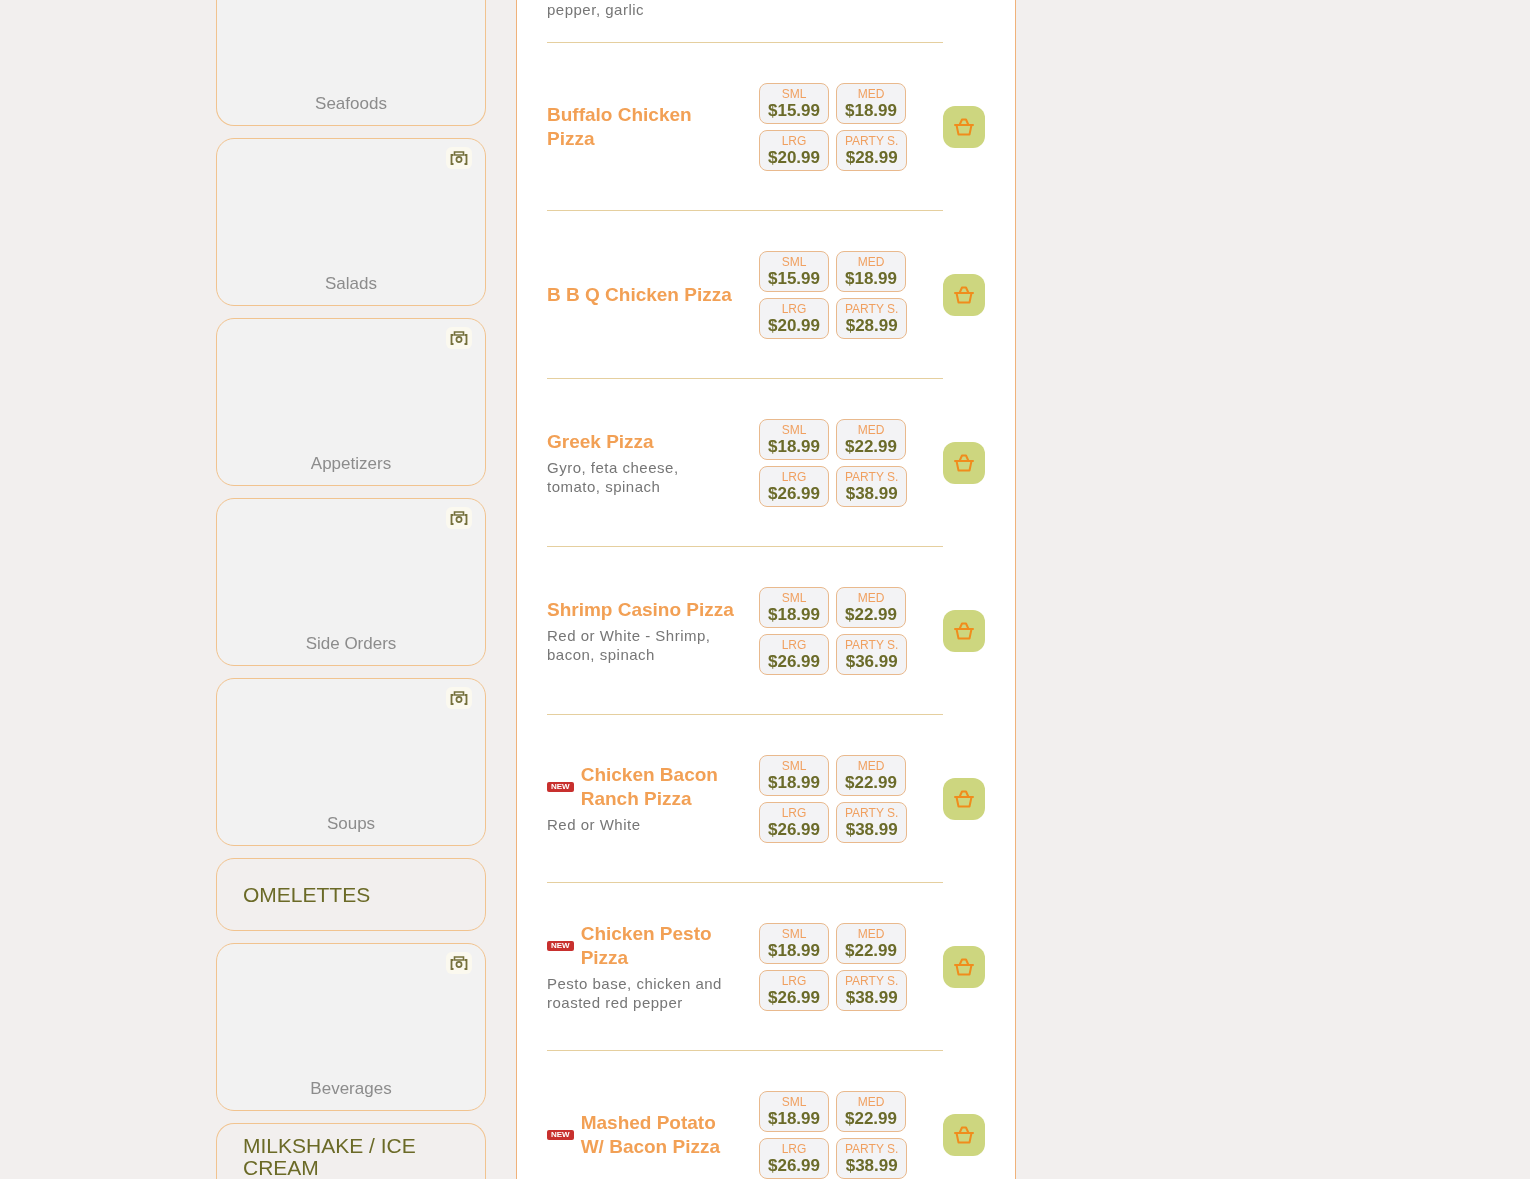 The width and height of the screenshot is (1530, 1179). Describe the element at coordinates (613, 476) in the screenshot. I see `item-description: Gyro, feta cheese, tomato, spinach` at that location.